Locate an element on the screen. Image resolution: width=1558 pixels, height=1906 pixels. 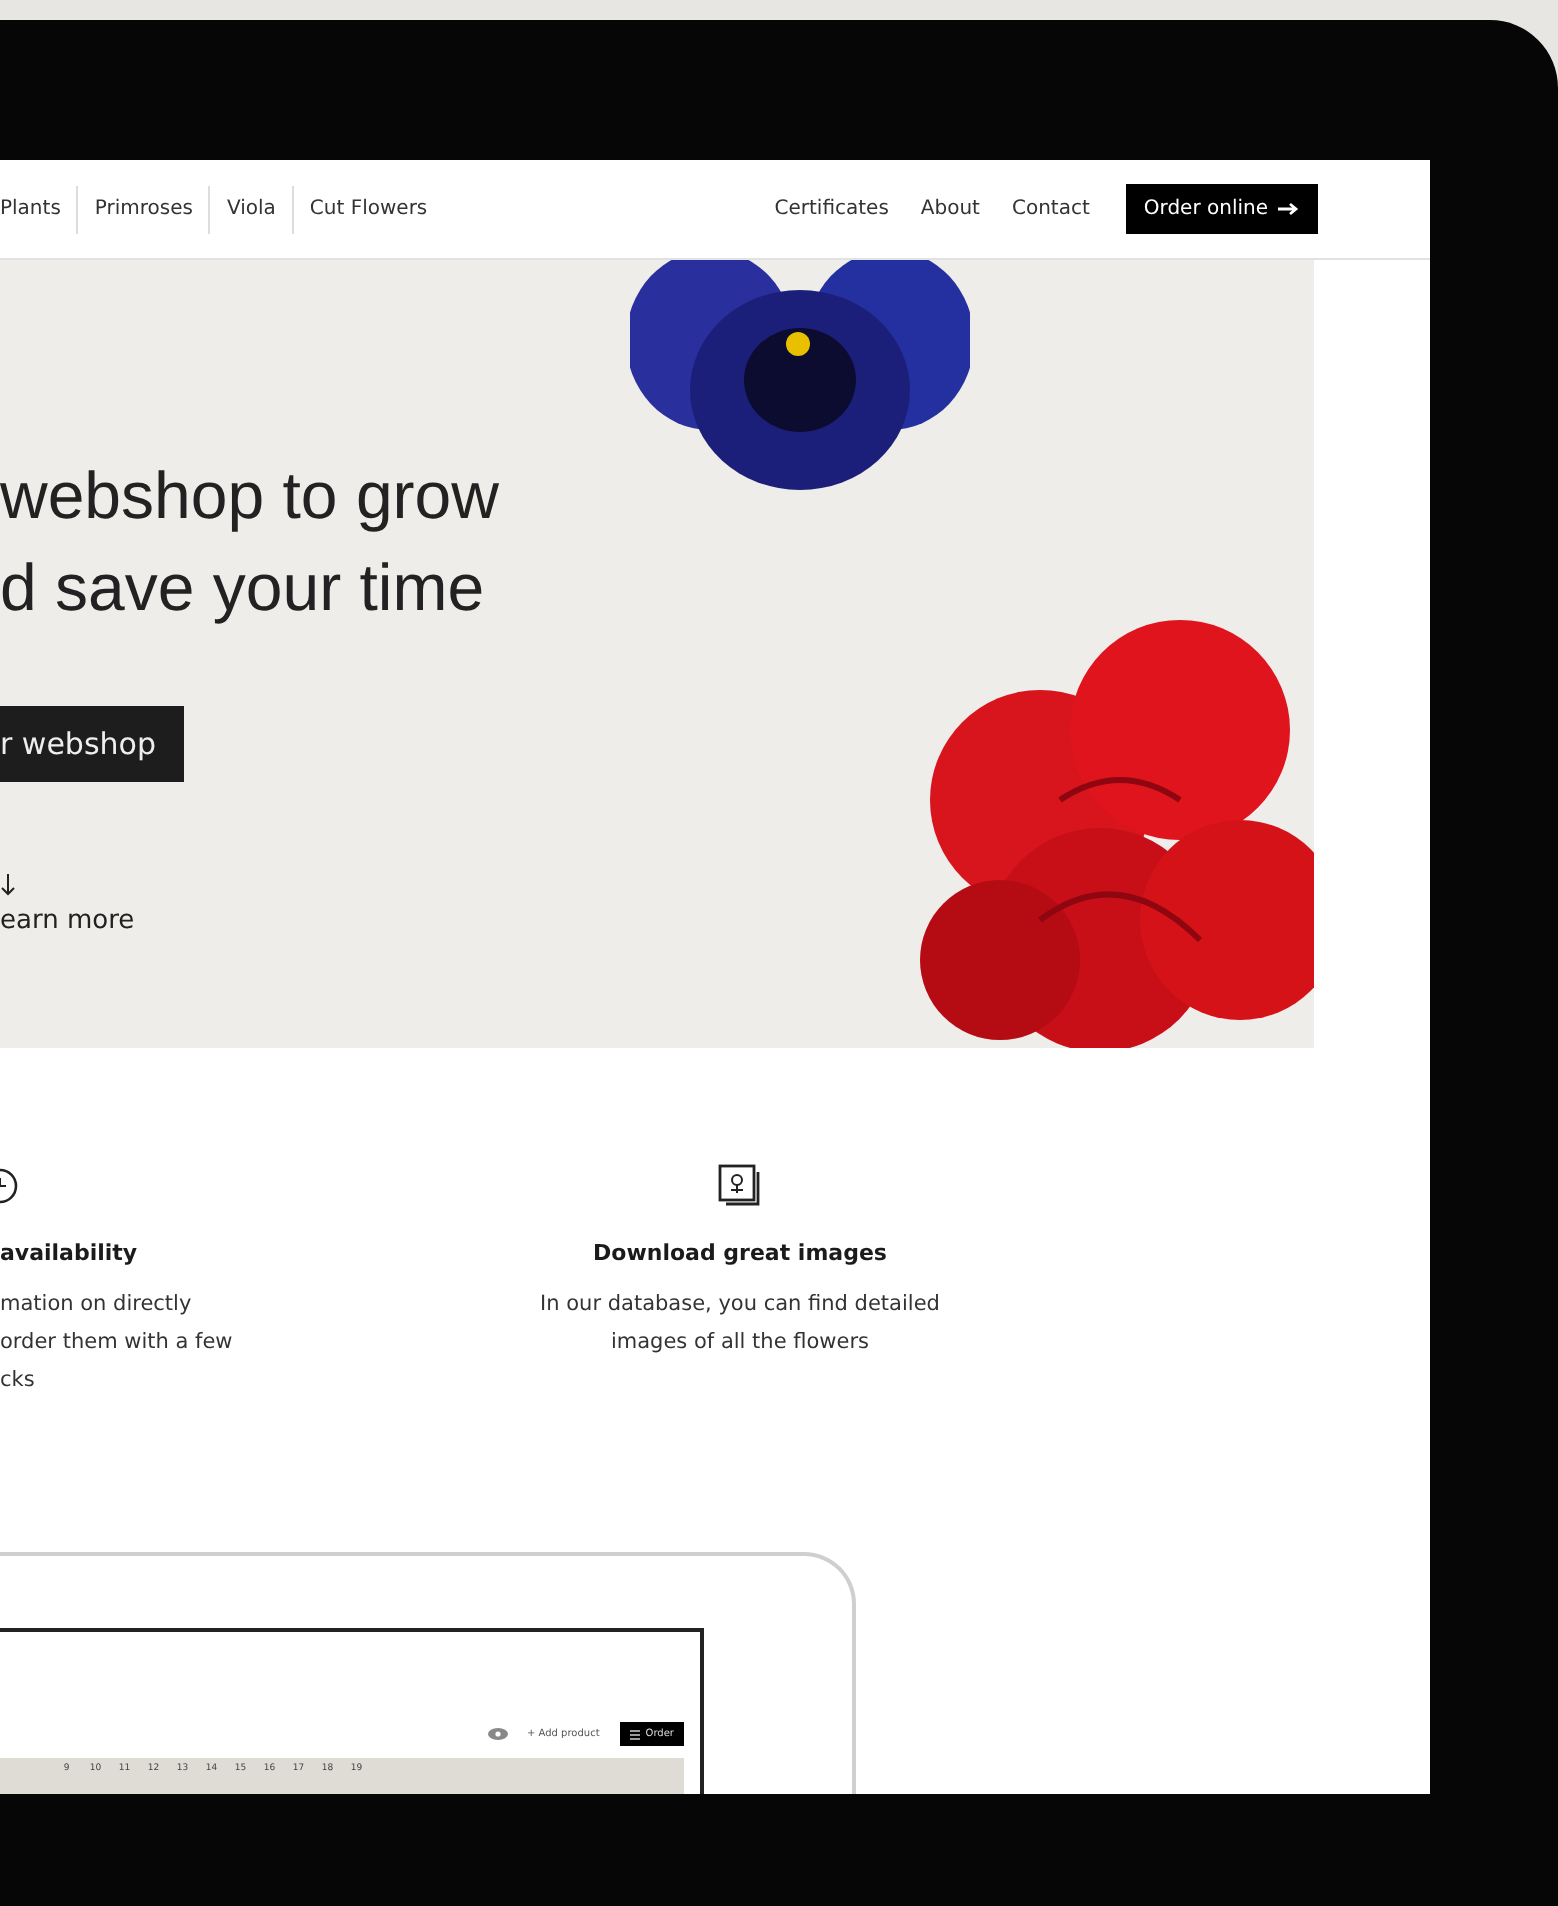
learn-more-link: earn more is located at coordinates (67, 921).